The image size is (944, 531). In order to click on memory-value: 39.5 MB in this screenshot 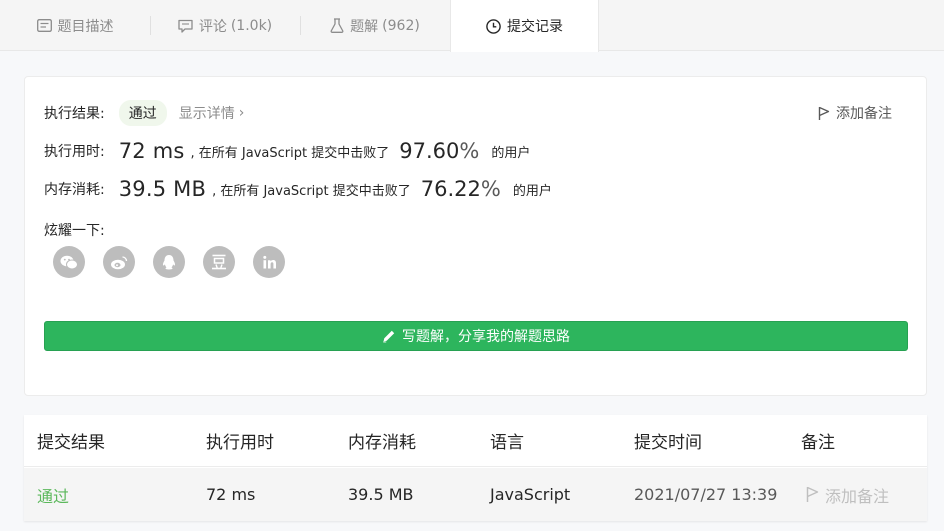, I will do `click(162, 189)`.